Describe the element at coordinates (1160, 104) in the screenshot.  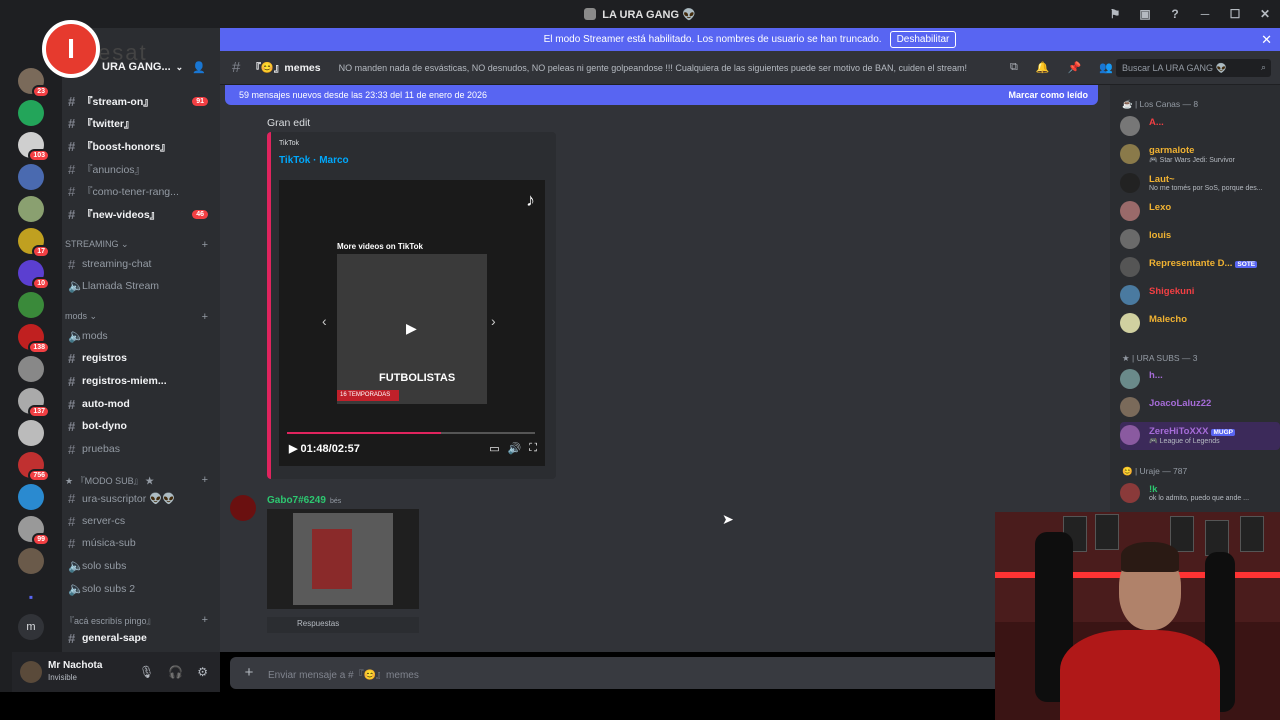
I see `member-group-title: ☕ | Los Canas — 8` at that location.